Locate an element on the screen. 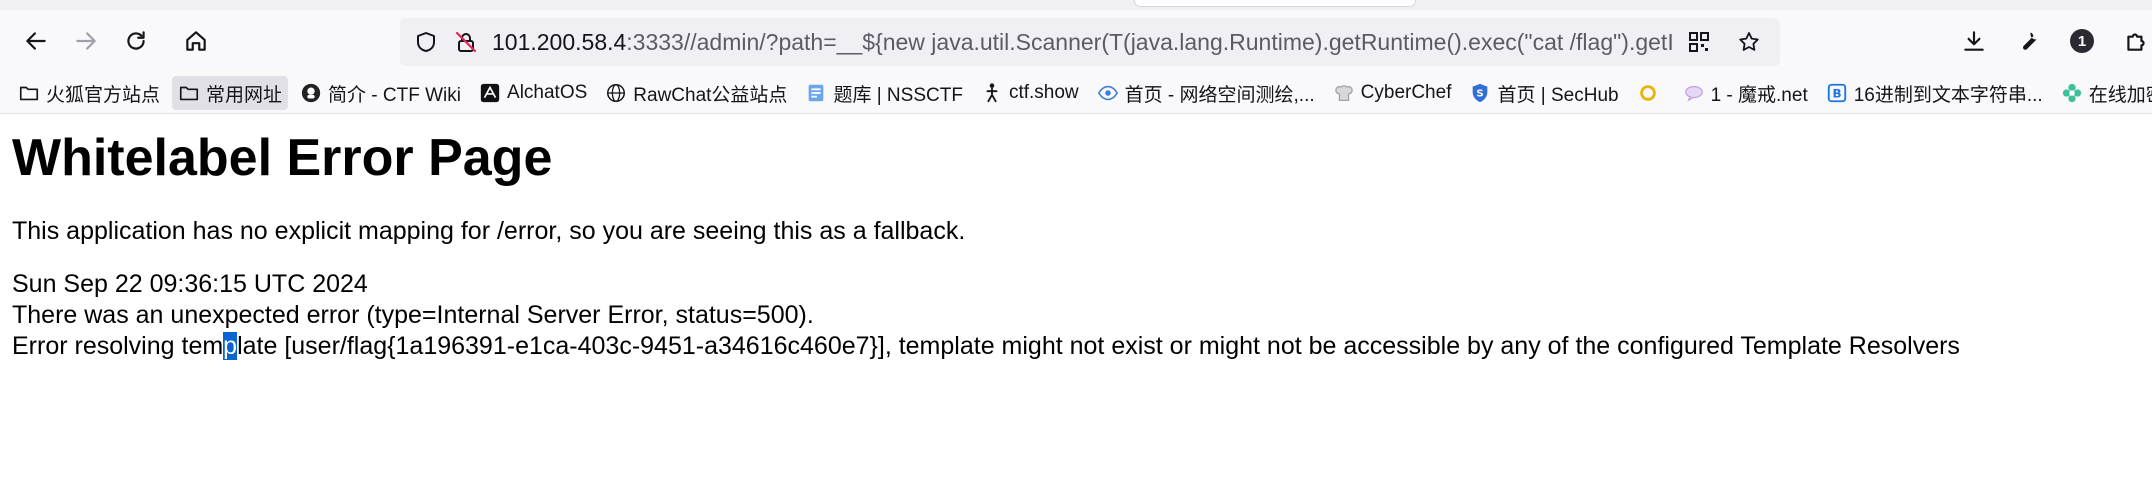 This screenshot has height=477, width=2152. bookmark-item: AlchatOS is located at coordinates (533, 93).